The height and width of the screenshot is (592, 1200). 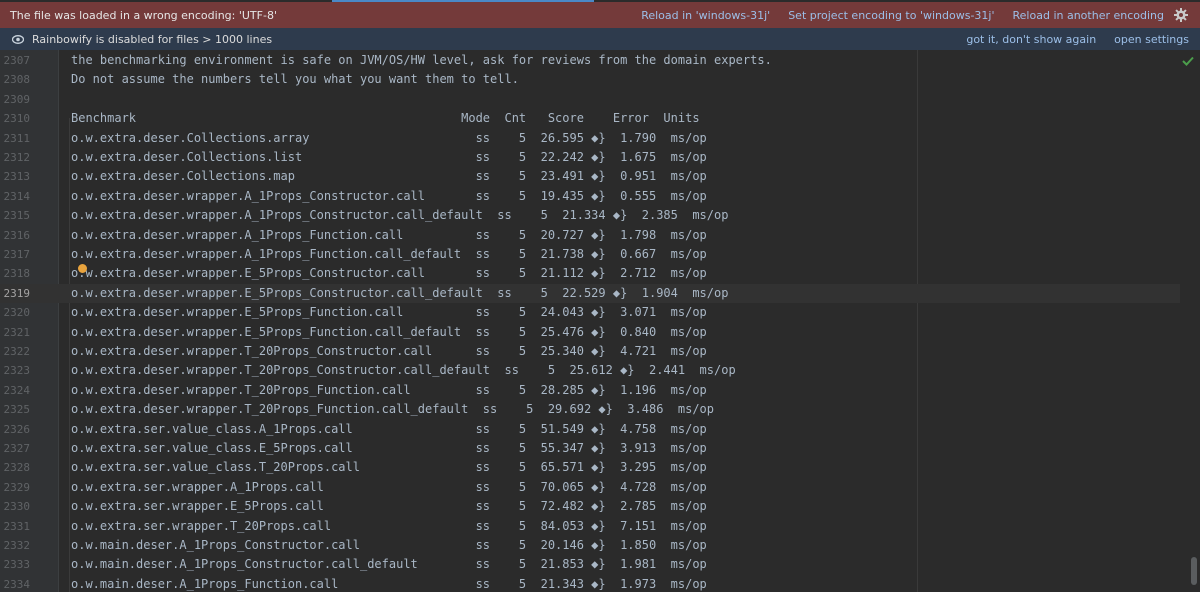 I want to click on line-text: Benchmark Mode Cnt Score Error Units, so click(x=385, y=118).